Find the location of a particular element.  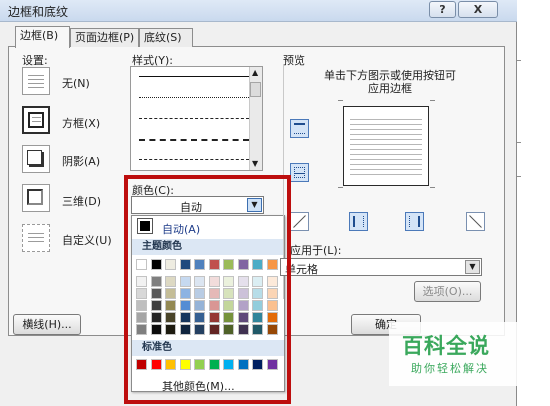

style-line-dotted is located at coordinates (194, 97).